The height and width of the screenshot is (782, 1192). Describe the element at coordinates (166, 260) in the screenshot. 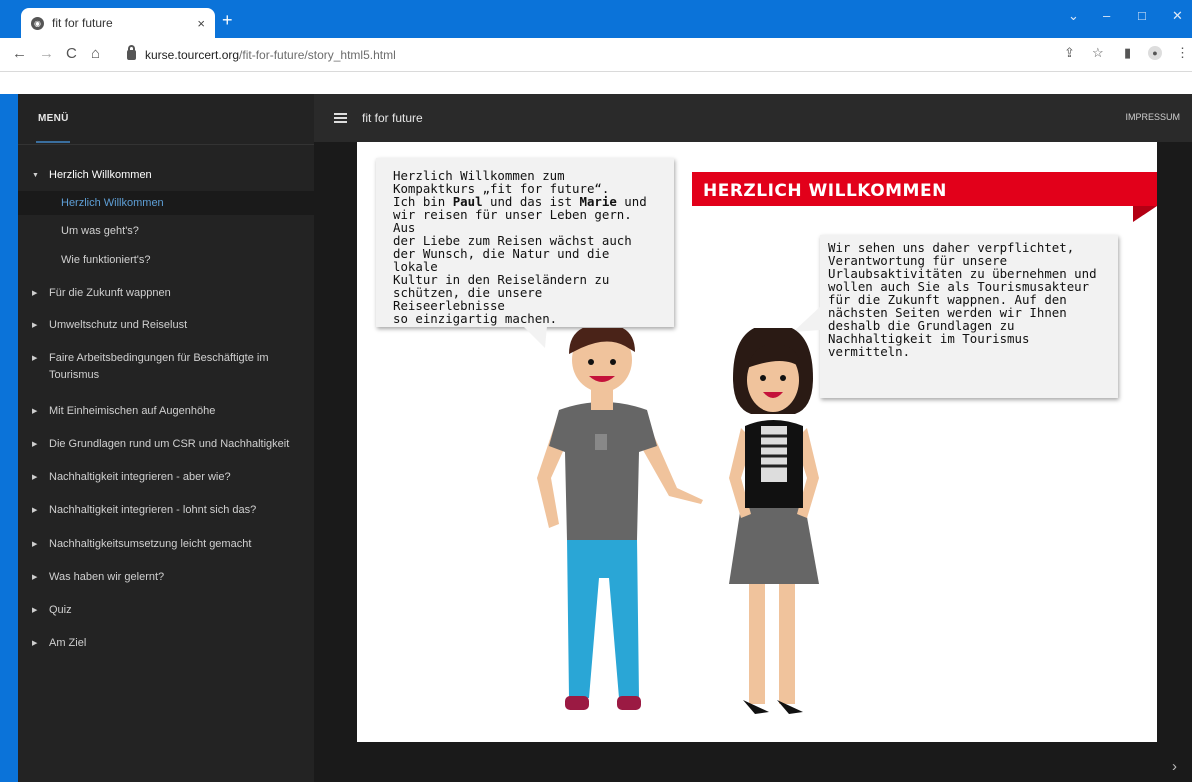

I see `menu-item-wie-funktionierts: Wie funktioniert's?` at that location.